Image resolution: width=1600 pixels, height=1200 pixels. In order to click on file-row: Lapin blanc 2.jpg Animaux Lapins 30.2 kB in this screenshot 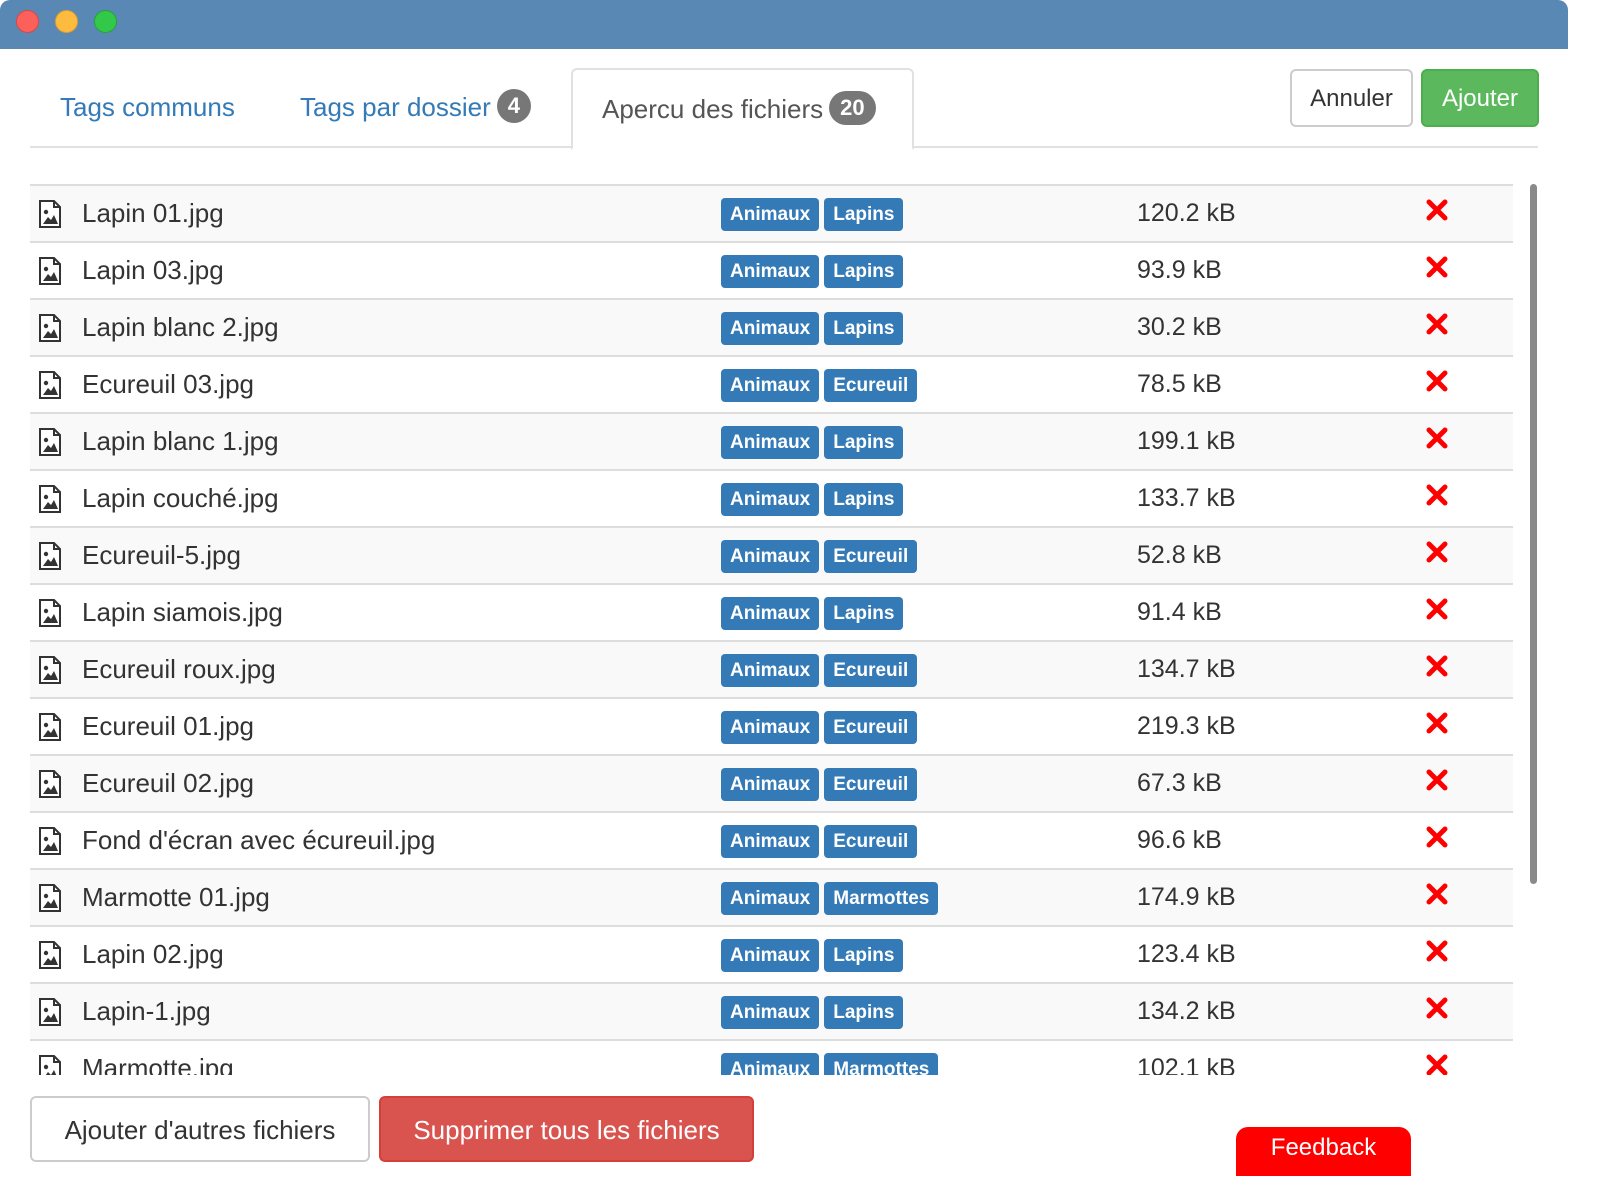, I will do `click(771, 326)`.